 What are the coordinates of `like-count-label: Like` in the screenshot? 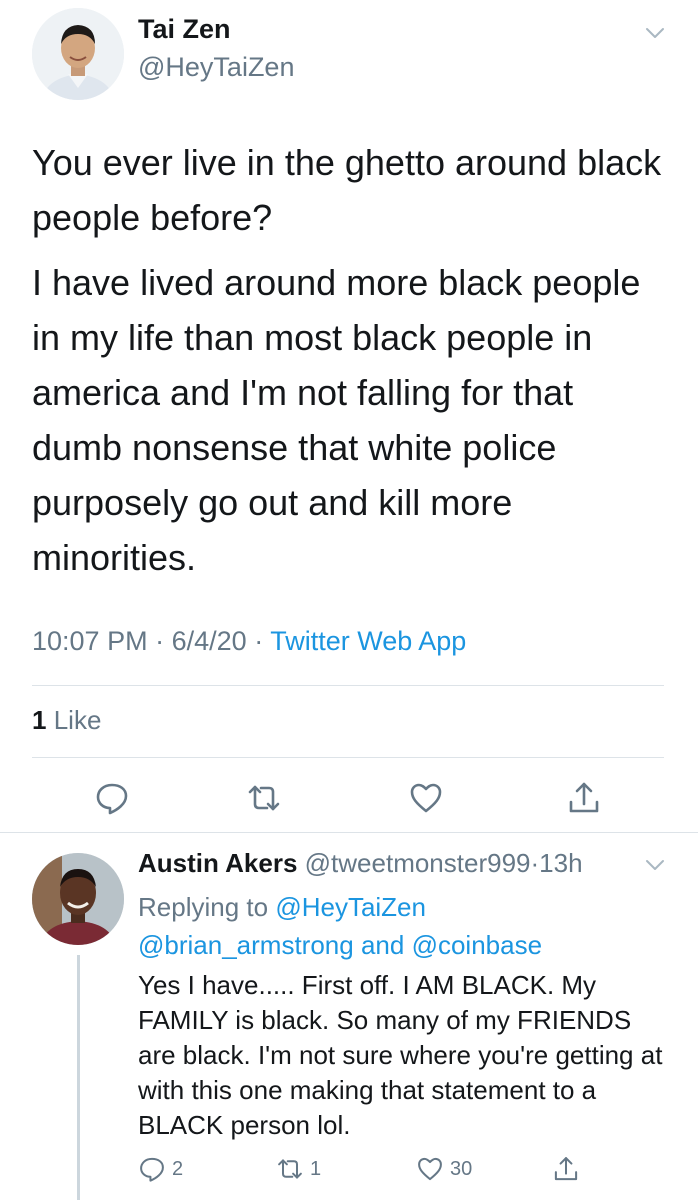 It's located at (77, 720).